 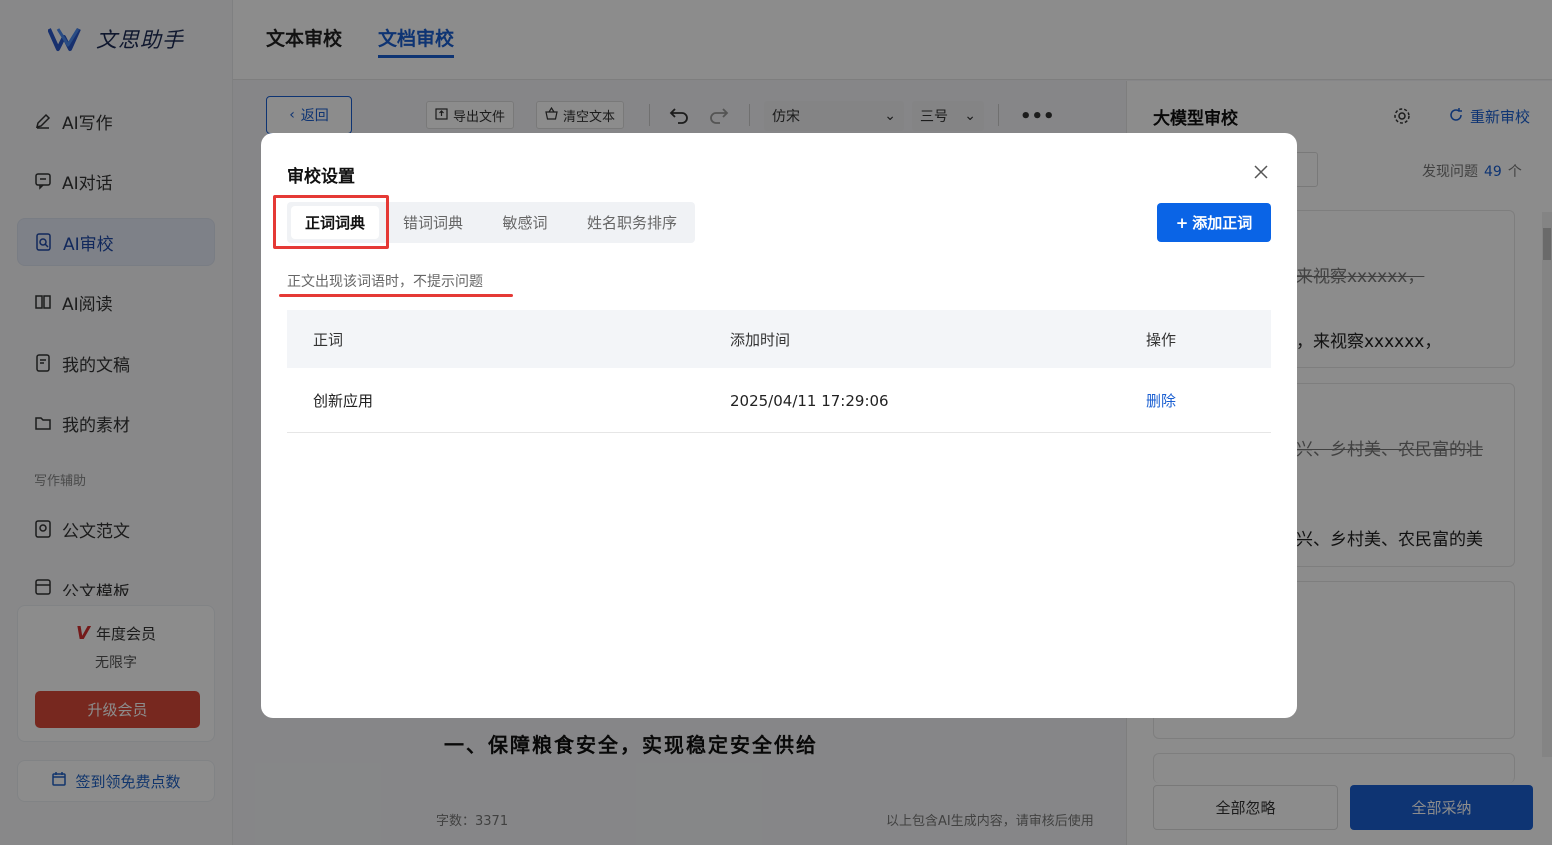 What do you see at coordinates (385, 282) in the screenshot?
I see `hint-text: 正文出现该词语时，不提示问题` at bounding box center [385, 282].